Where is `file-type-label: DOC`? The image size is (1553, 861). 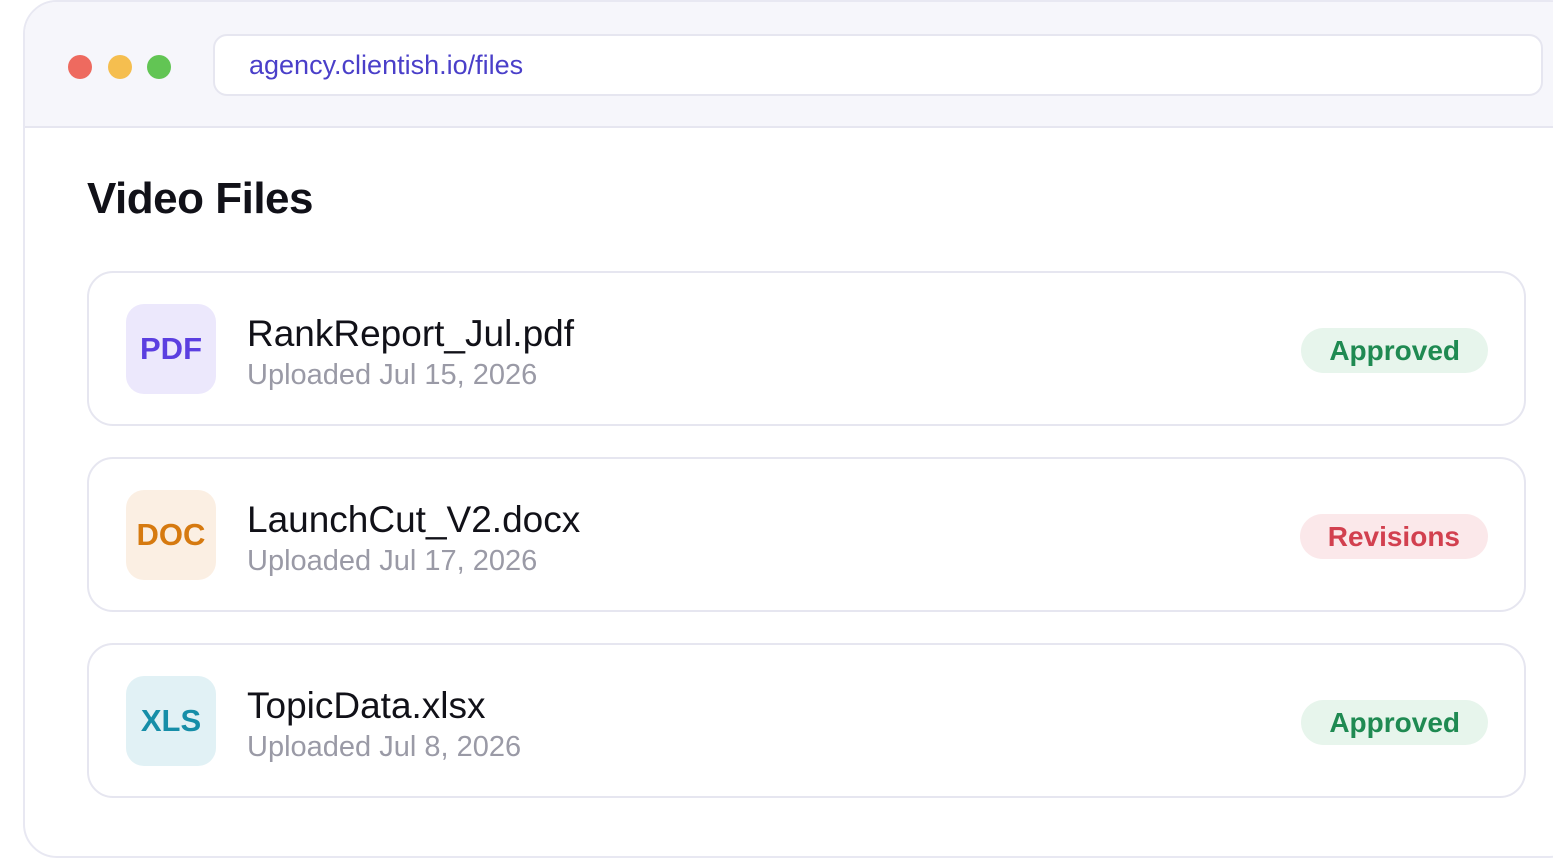
file-type-label: DOC is located at coordinates (171, 534).